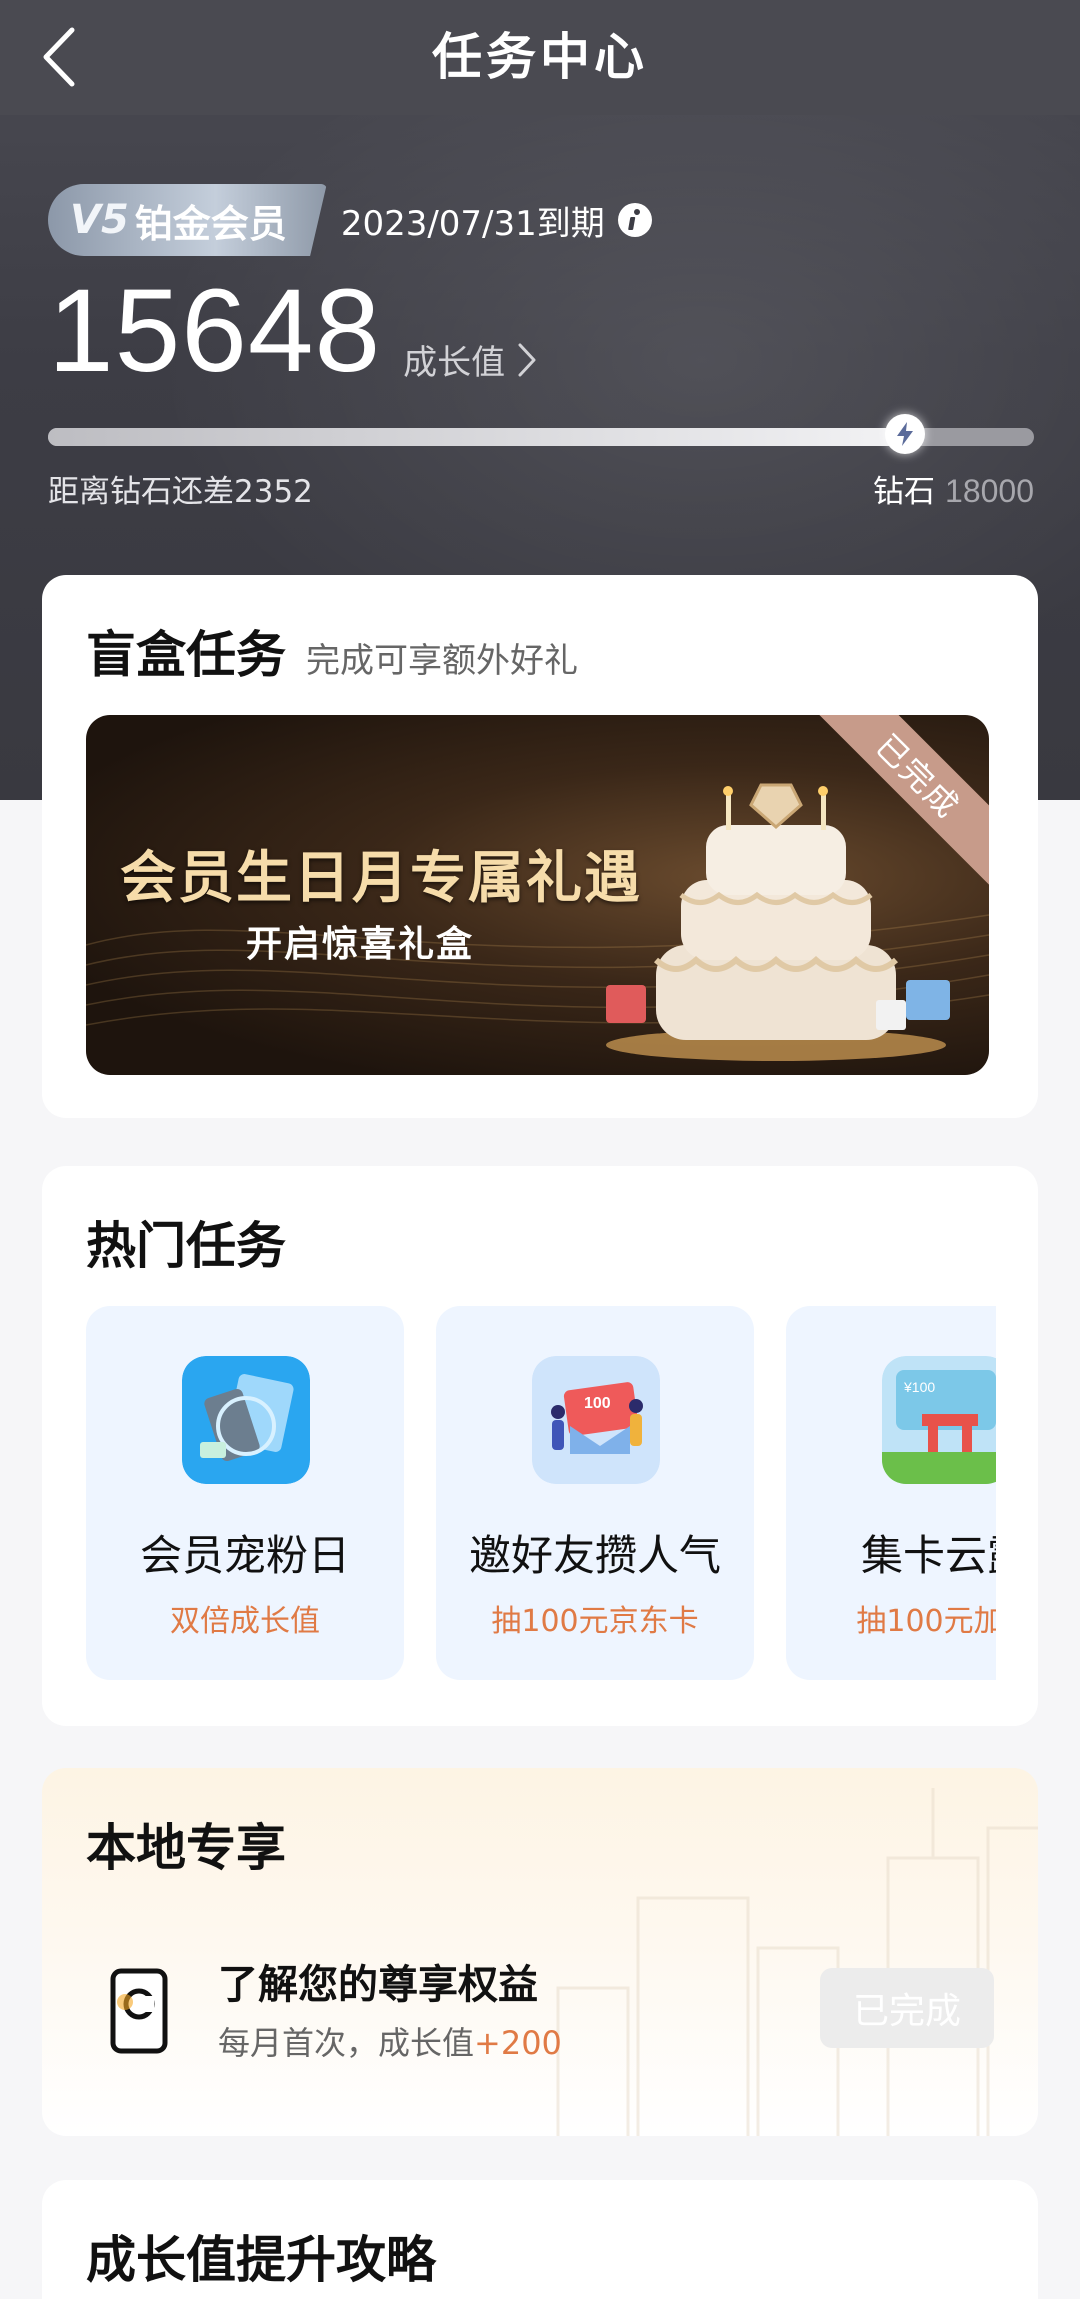 The image size is (1080, 2299). Describe the element at coordinates (472, 223) in the screenshot. I see `expire-date: 2023/07/31到期` at that location.